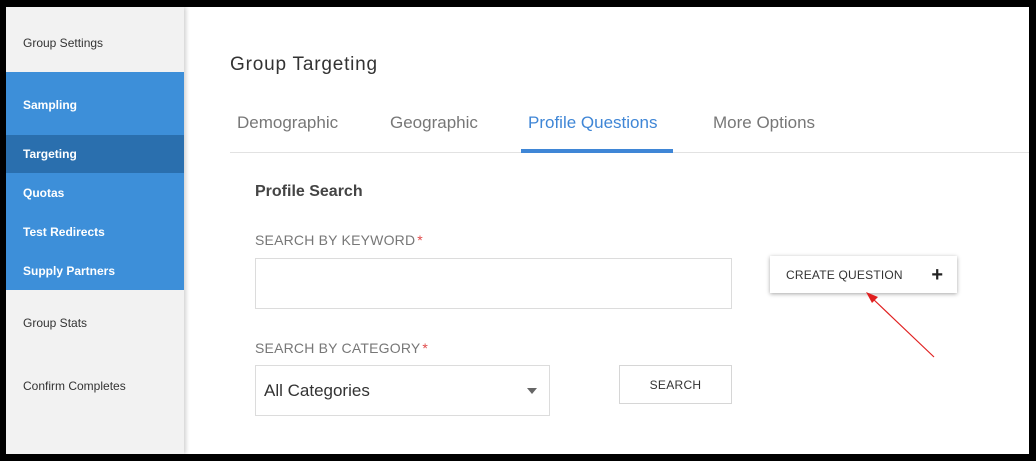 Image resolution: width=1036 pixels, height=461 pixels. I want to click on page-title: Group Targeting, so click(304, 64).